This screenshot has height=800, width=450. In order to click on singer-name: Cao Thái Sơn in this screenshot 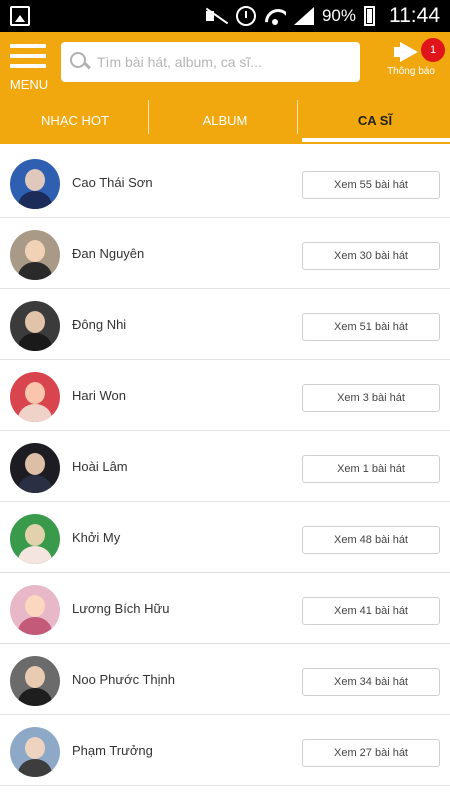, I will do `click(112, 182)`.